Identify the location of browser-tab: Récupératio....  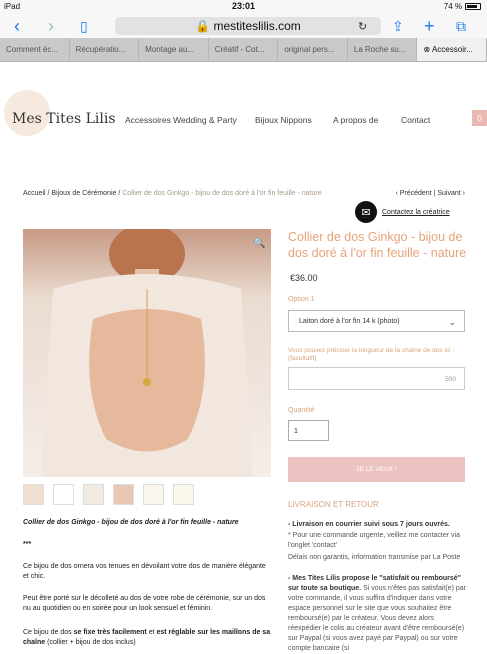
(105, 49).